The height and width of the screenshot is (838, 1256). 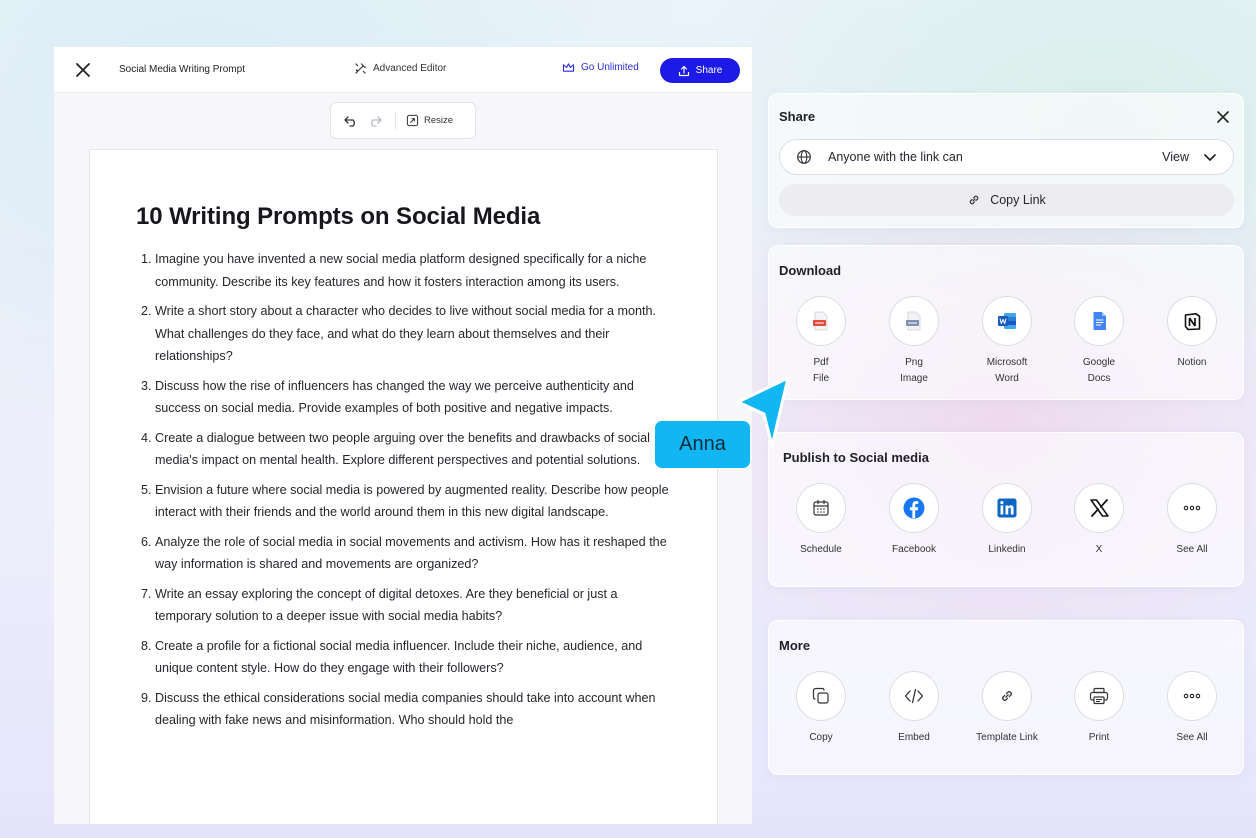 I want to click on collaborator-name-tag: Anna, so click(x=702, y=444).